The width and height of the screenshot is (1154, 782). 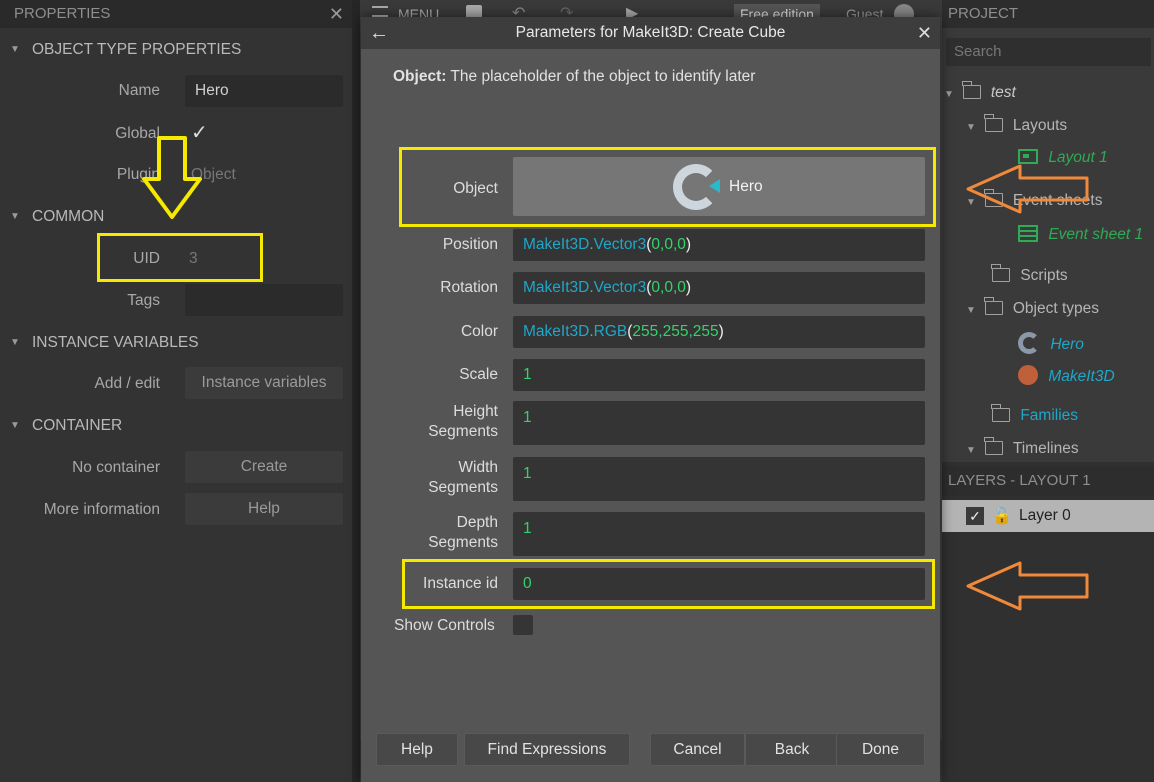 What do you see at coordinates (719, 288) in the screenshot?
I see `rotation-field: MakeIt3D.Vector3(0,0,0)` at bounding box center [719, 288].